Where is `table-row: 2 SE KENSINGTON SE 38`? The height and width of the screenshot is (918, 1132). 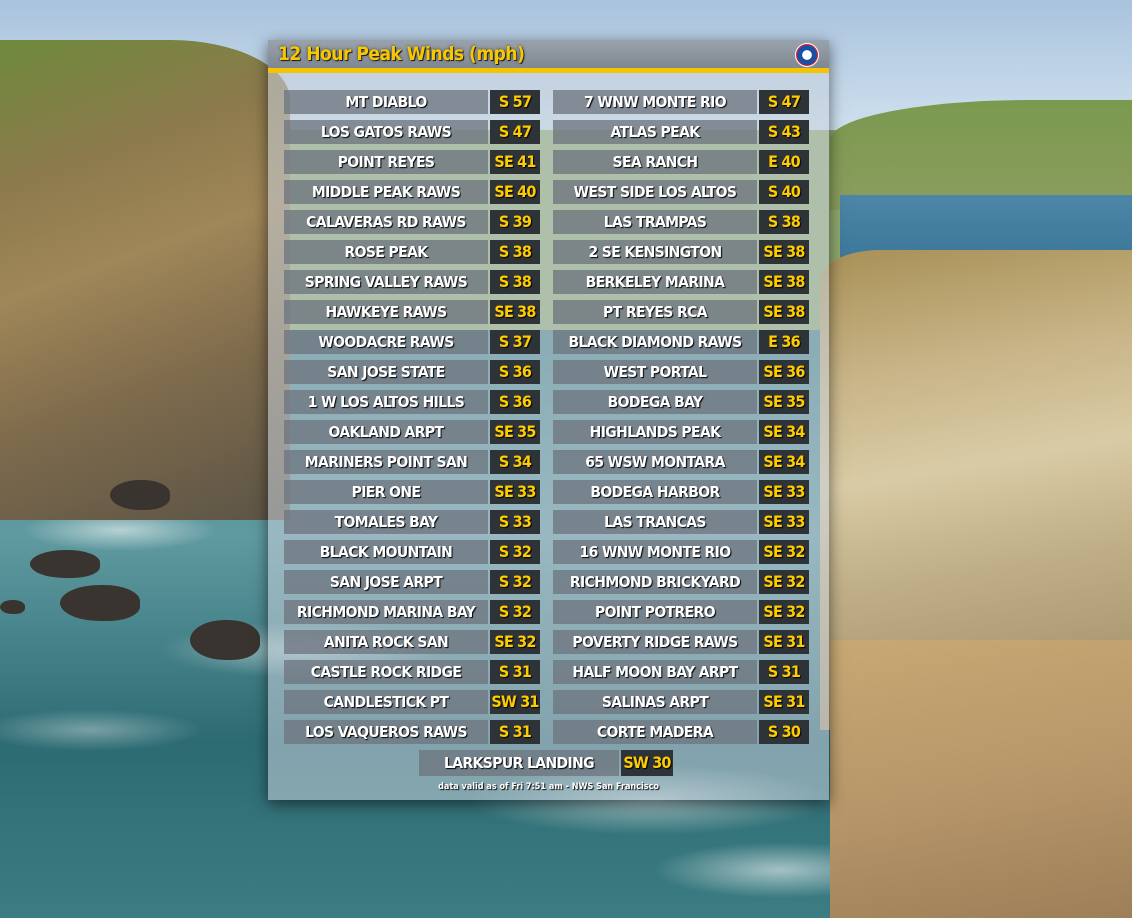 table-row: 2 SE KENSINGTON SE 38 is located at coordinates (683, 252).